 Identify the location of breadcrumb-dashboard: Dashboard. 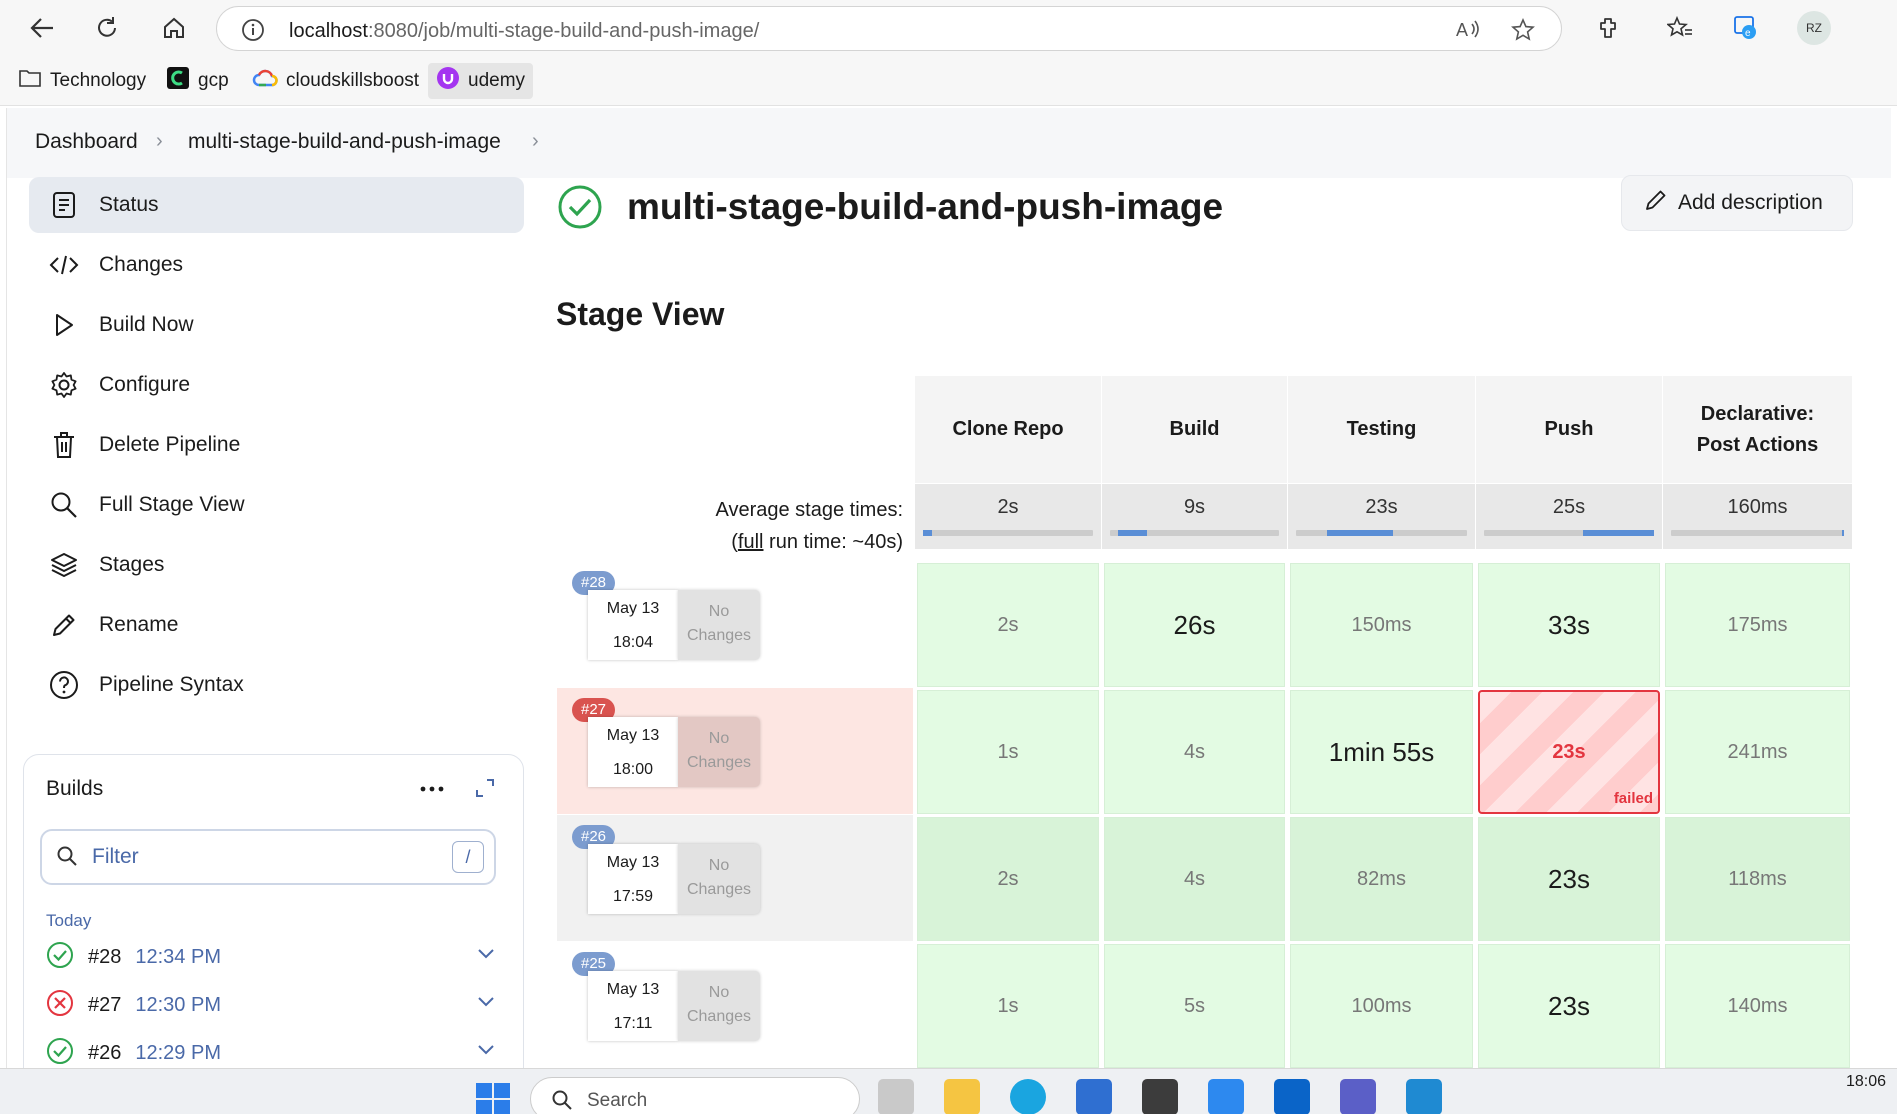
(86, 142).